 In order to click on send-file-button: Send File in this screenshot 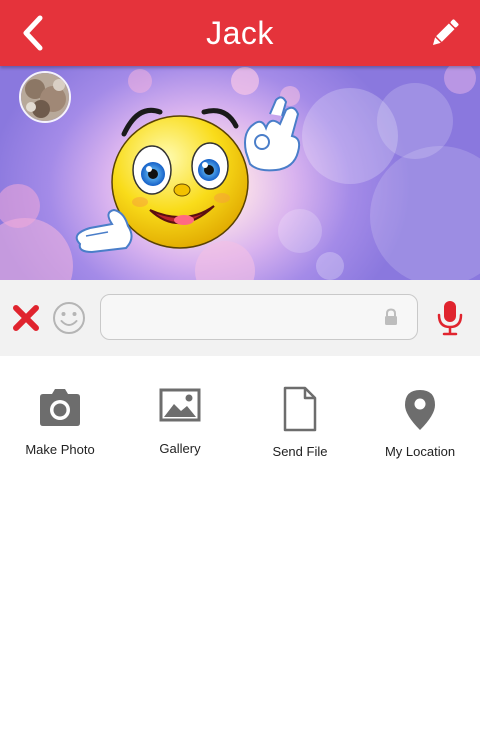, I will do `click(300, 429)`.